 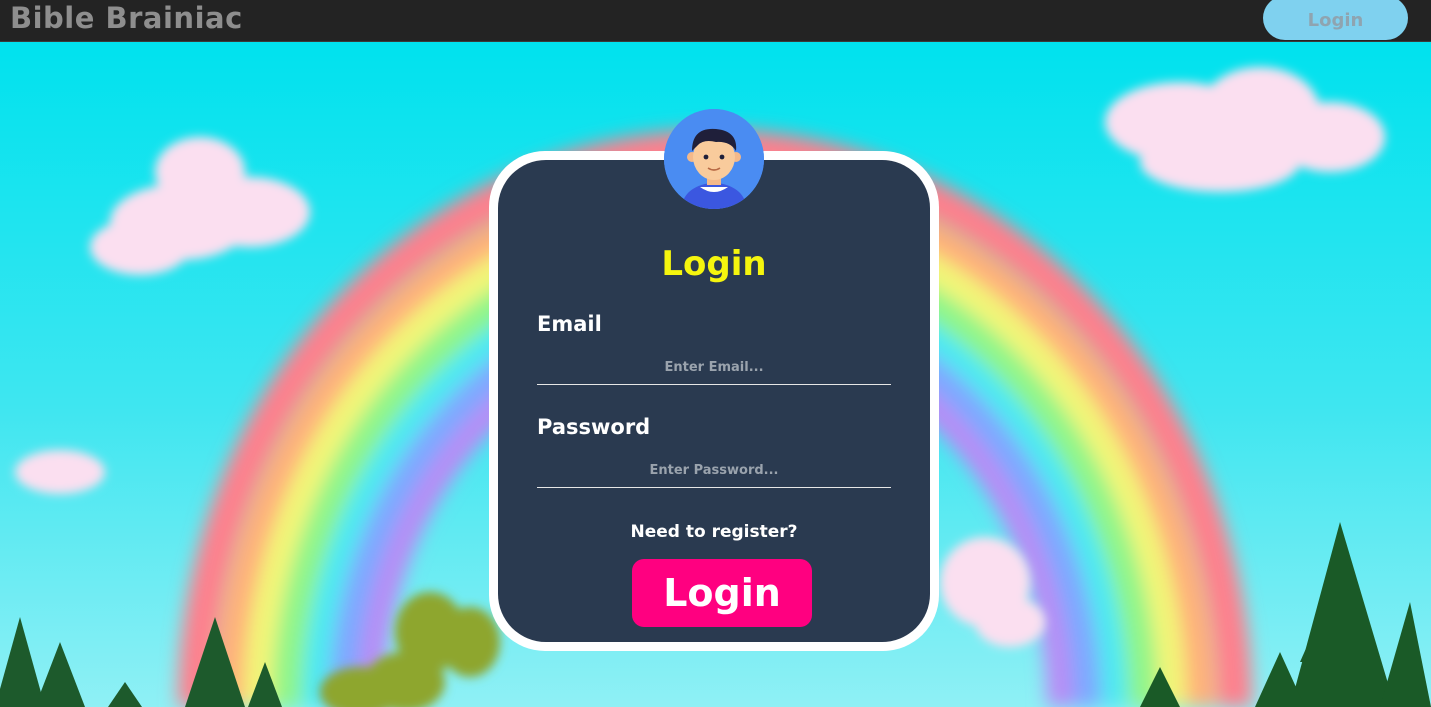 I want to click on password-label: Password, so click(x=594, y=427).